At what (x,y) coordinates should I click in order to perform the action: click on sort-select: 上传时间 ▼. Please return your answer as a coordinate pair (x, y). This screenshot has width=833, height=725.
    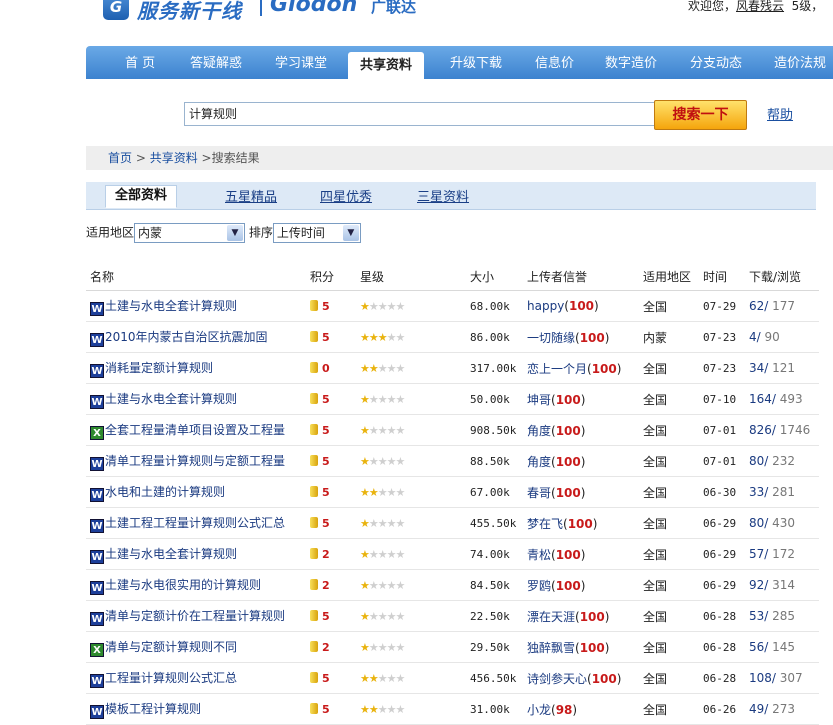
    Looking at the image, I should click on (316, 233).